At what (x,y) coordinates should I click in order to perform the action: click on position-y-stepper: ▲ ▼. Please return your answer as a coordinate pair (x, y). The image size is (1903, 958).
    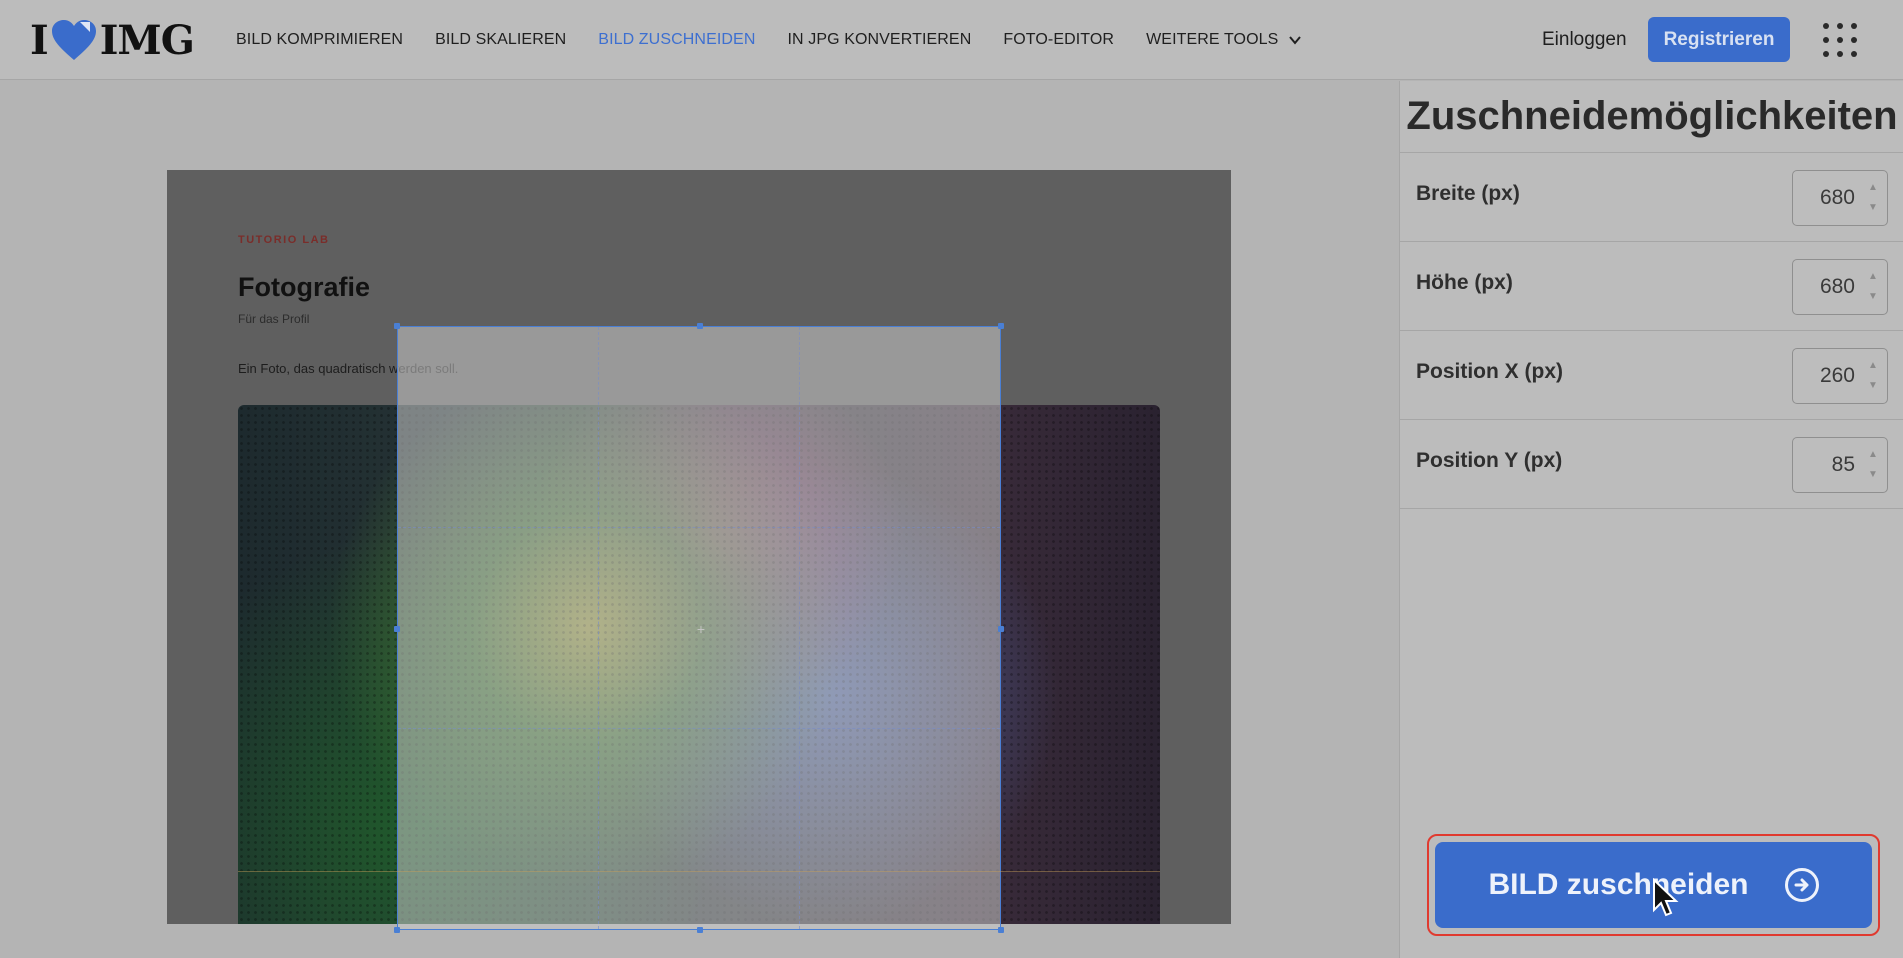
    Looking at the image, I should click on (1873, 465).